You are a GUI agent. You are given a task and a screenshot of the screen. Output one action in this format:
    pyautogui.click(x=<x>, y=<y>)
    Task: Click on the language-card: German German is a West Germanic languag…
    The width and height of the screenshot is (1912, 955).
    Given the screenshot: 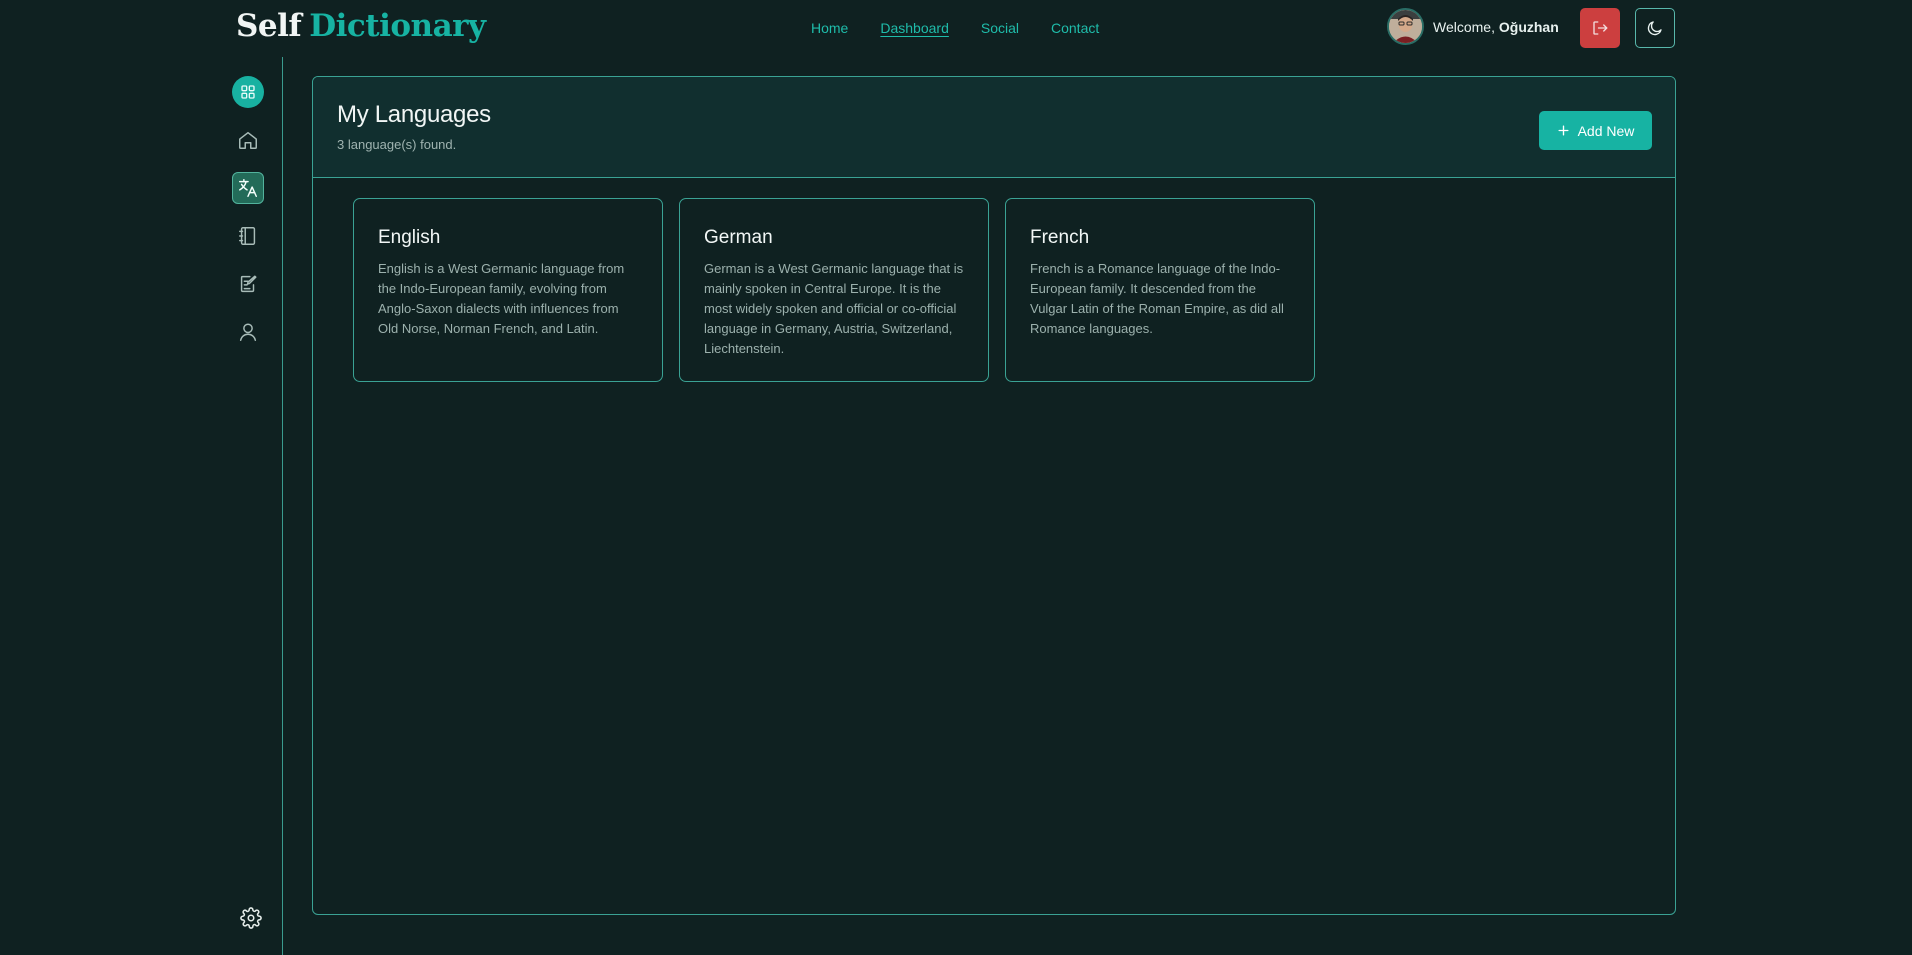 What is the action you would take?
    pyautogui.click(x=834, y=290)
    